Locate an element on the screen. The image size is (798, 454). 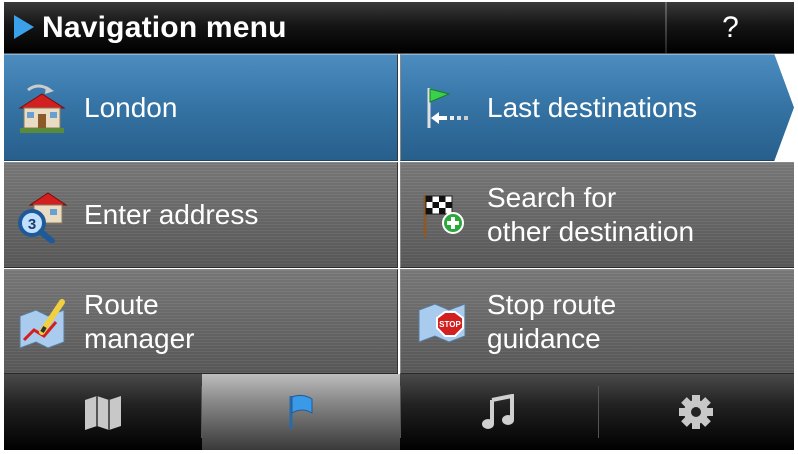
label-line: Stop route is located at coordinates (552, 304).